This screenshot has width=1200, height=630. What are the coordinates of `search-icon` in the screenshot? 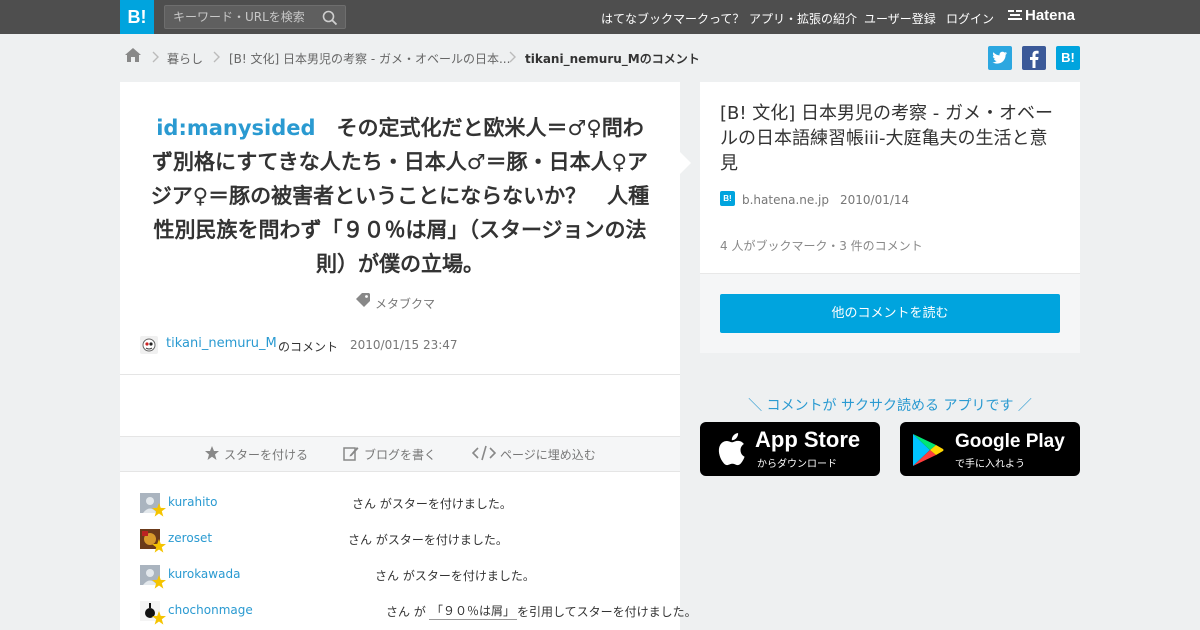 It's located at (330, 18).